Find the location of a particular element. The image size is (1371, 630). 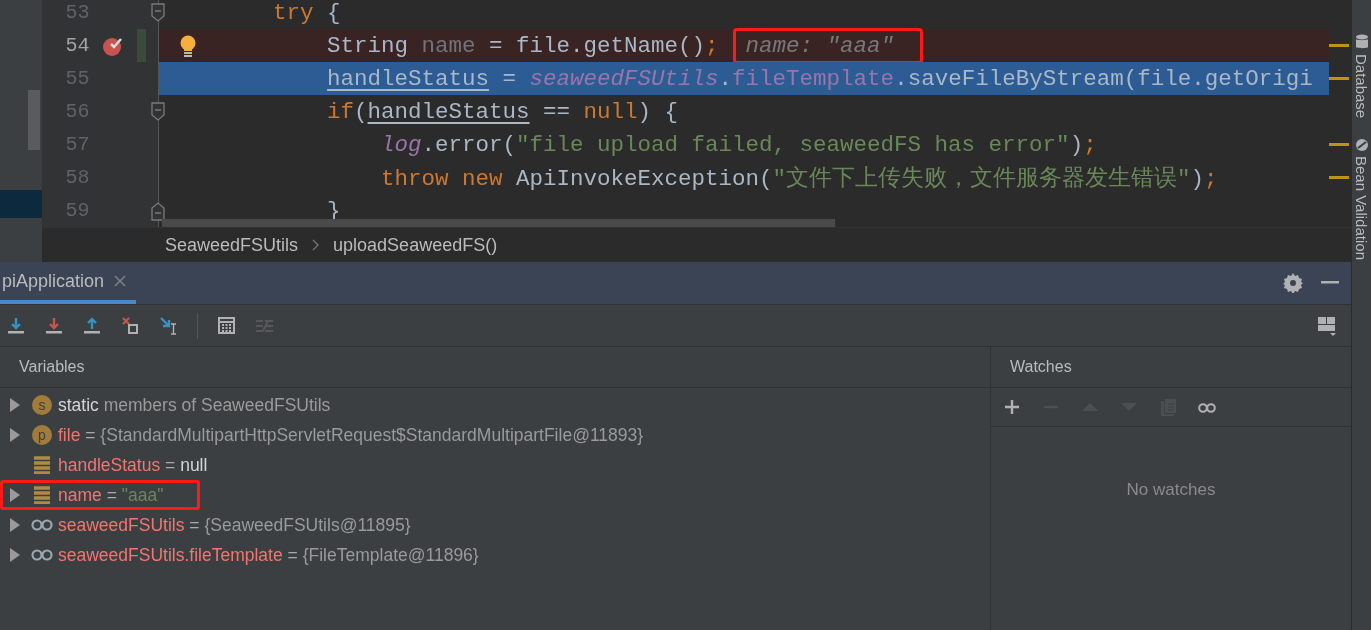

add-icon is located at coordinates (1012, 407).